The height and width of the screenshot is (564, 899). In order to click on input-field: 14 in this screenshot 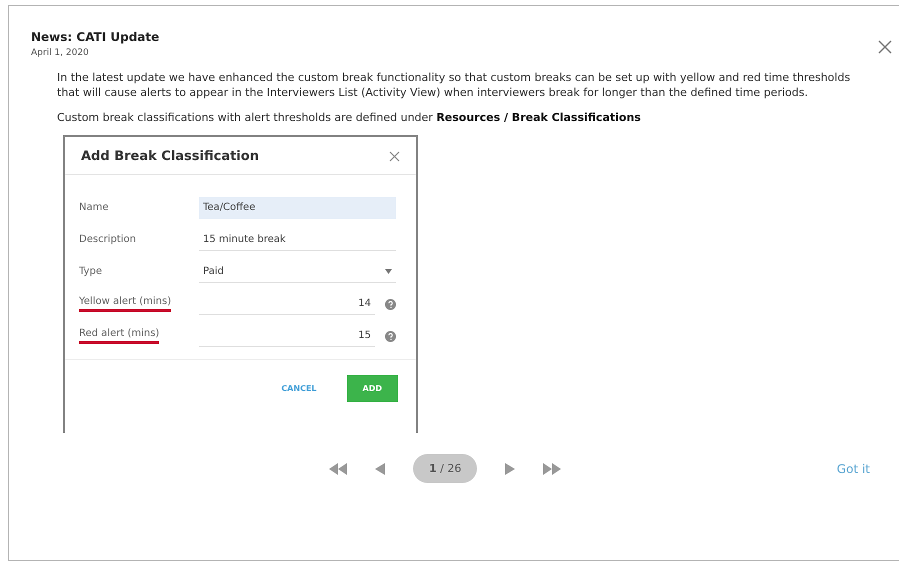, I will do `click(287, 304)`.